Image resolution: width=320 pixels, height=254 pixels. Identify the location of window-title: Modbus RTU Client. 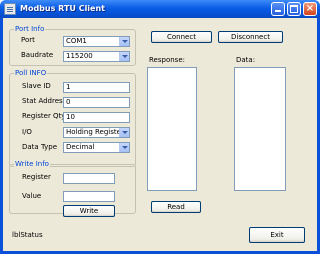
(62, 8).